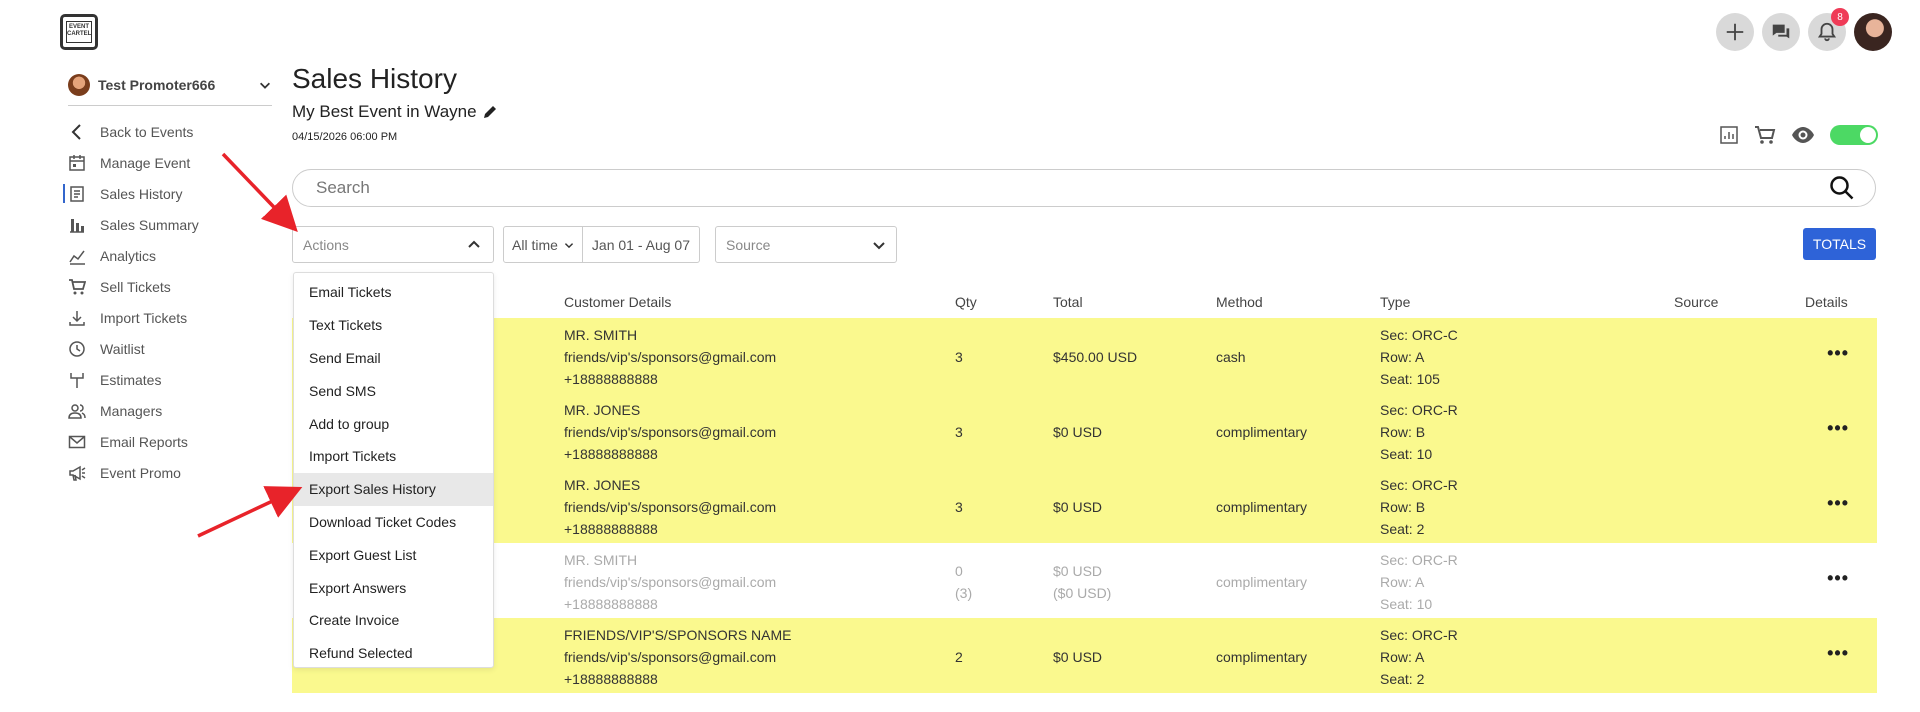 This screenshot has height=712, width=1920. What do you see at coordinates (77, 194) in the screenshot?
I see `receipt-icon` at bounding box center [77, 194].